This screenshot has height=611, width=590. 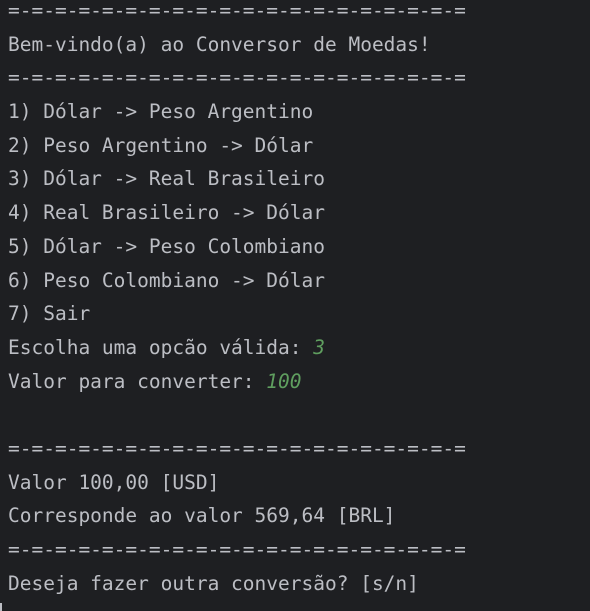 What do you see at coordinates (161, 145) in the screenshot?
I see `menu-option-2: 2) Peso Argentino -> Dólar` at bounding box center [161, 145].